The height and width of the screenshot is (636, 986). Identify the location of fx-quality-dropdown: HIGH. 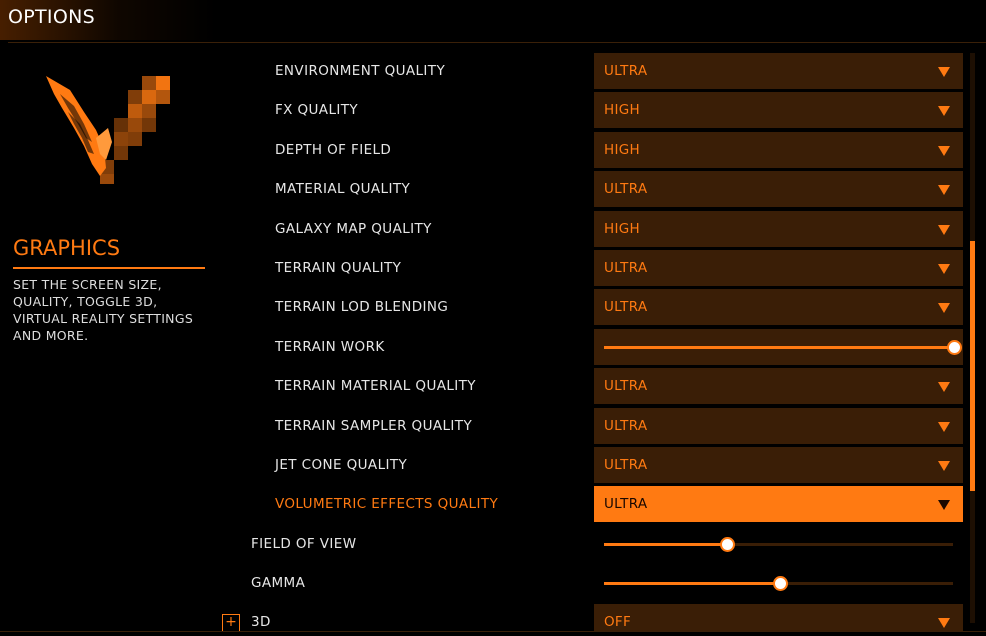
(778, 110).